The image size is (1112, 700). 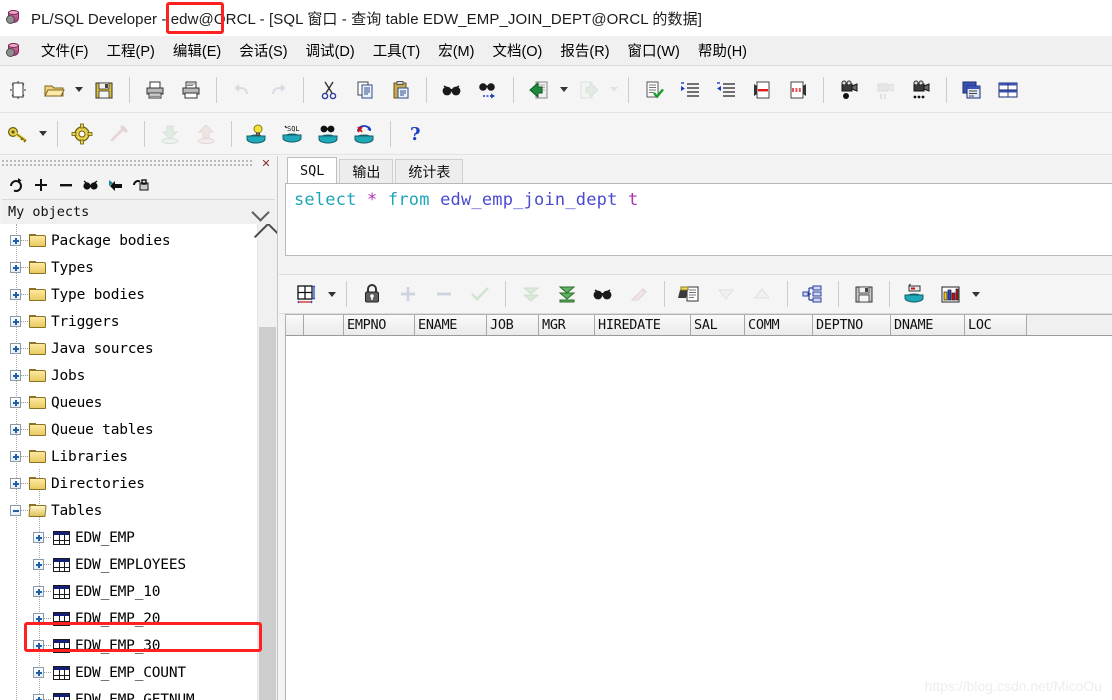 What do you see at coordinates (996, 325) in the screenshot?
I see `column-loc: LOC` at bounding box center [996, 325].